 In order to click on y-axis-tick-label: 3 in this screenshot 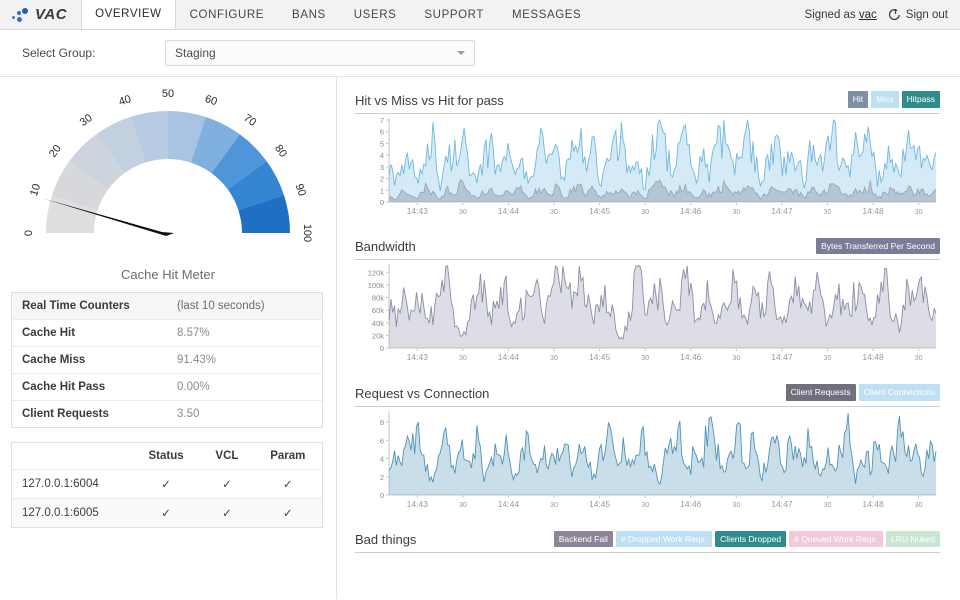, I will do `click(382, 166)`.